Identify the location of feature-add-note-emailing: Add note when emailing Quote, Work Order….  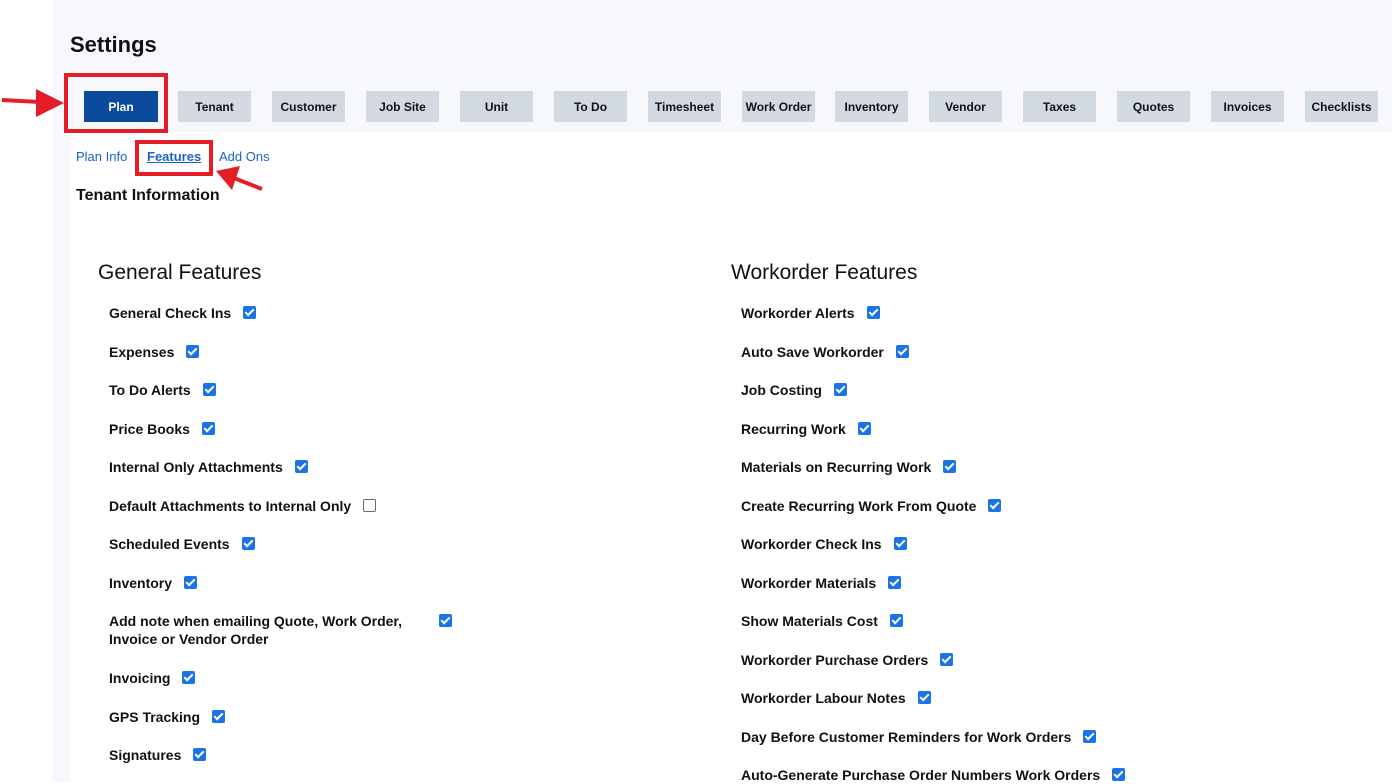
(280, 630).